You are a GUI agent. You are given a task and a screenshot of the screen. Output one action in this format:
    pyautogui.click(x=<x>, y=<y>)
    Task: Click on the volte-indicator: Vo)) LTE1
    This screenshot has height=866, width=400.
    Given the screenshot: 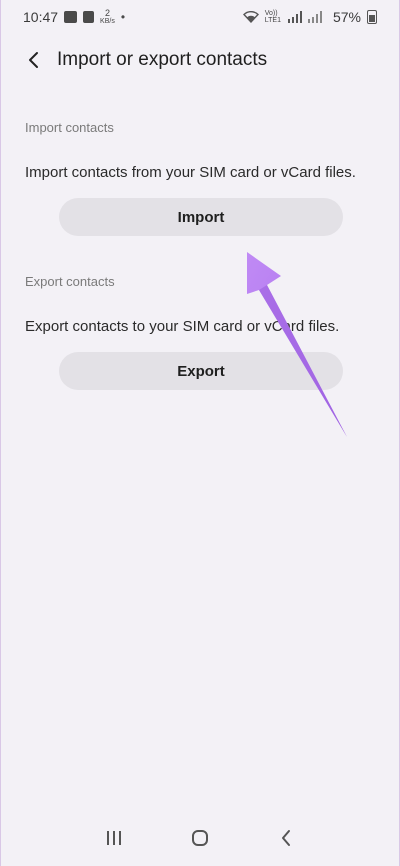 What is the action you would take?
    pyautogui.click(x=273, y=17)
    